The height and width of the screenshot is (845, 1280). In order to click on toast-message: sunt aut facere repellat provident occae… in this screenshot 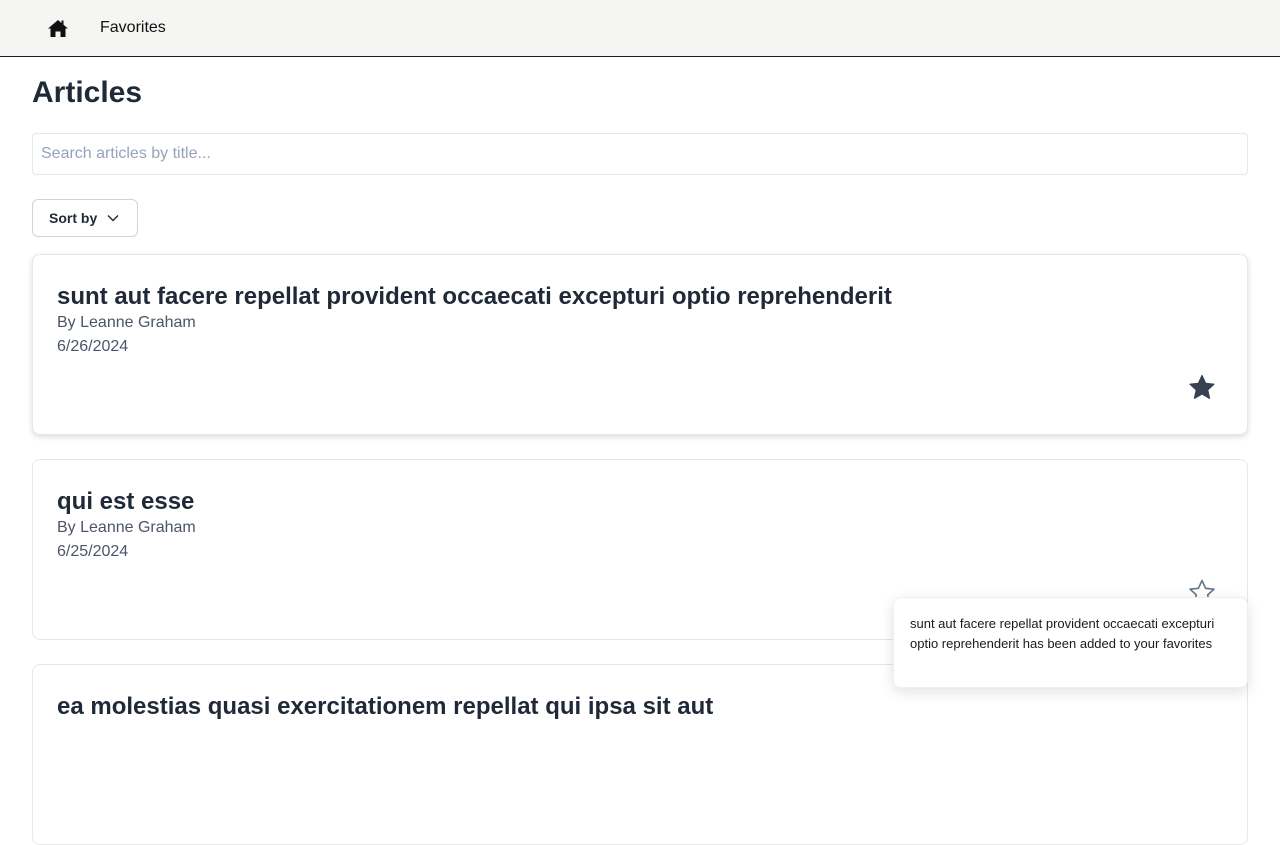, I will do `click(1062, 633)`.